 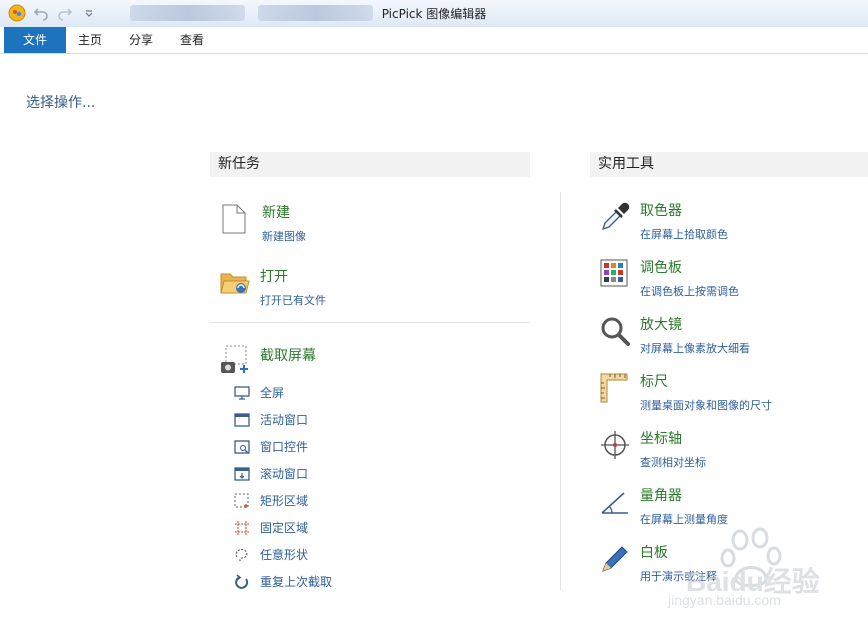 What do you see at coordinates (372, 224) in the screenshot?
I see `new-image-item: 新建 新建图像` at bounding box center [372, 224].